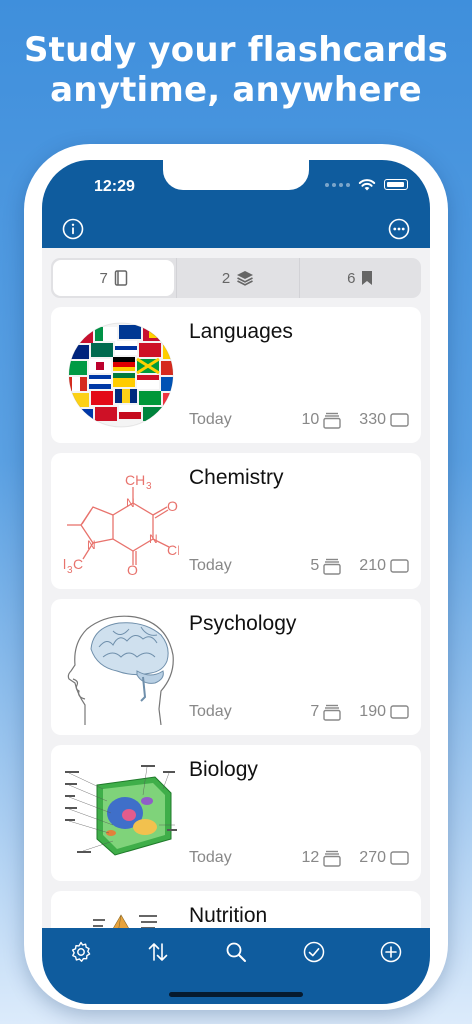 The image size is (472, 1024). I want to click on segment-stacks: 2, so click(237, 278).